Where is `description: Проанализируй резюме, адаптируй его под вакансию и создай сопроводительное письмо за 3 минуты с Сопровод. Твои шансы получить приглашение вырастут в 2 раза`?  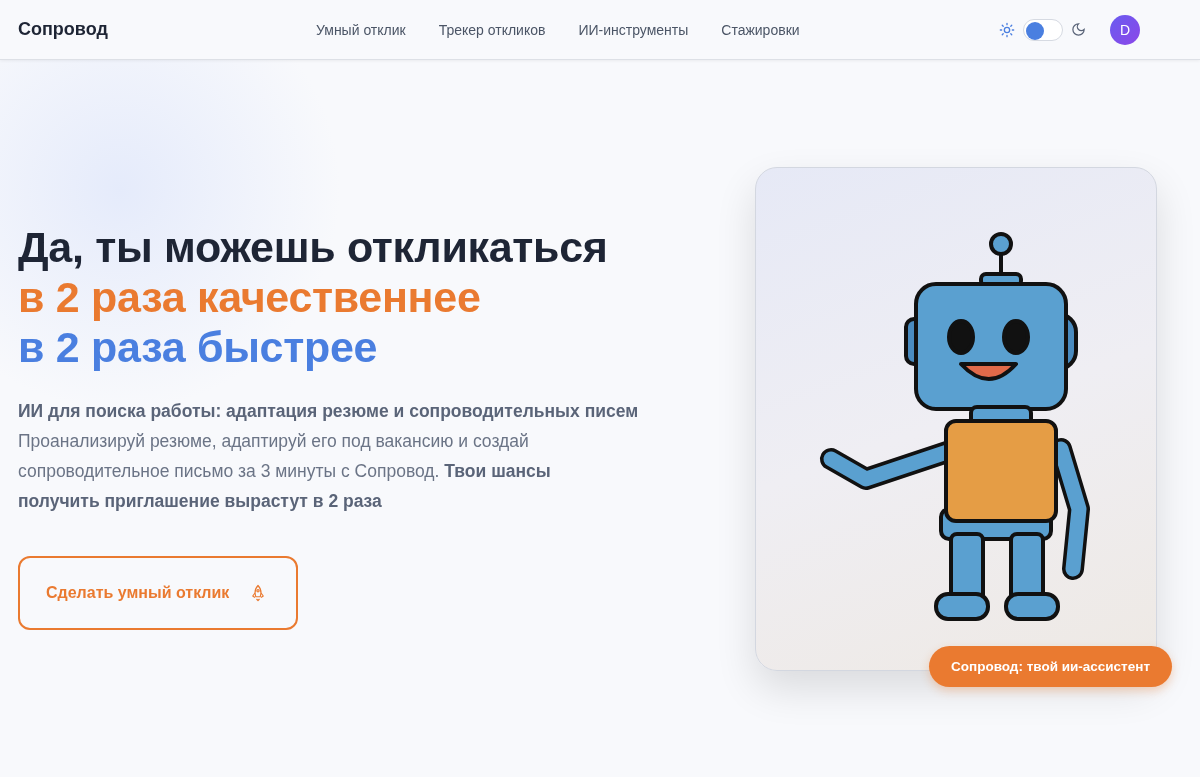
description: Проанализируй резюме, адаптируй его под вакансию и создай сопроводительное письмо за 3 минуты с Сопровод. Твои шансы получить приглашение вырастут в 2 раза is located at coordinates (285, 471).